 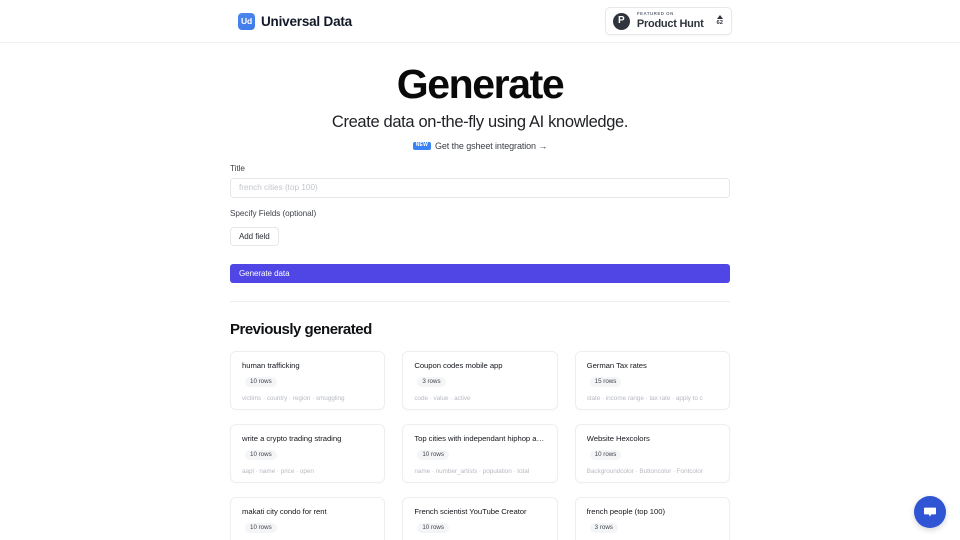 What do you see at coordinates (421, 145) in the screenshot?
I see `new-badge-icon: NEW` at bounding box center [421, 145].